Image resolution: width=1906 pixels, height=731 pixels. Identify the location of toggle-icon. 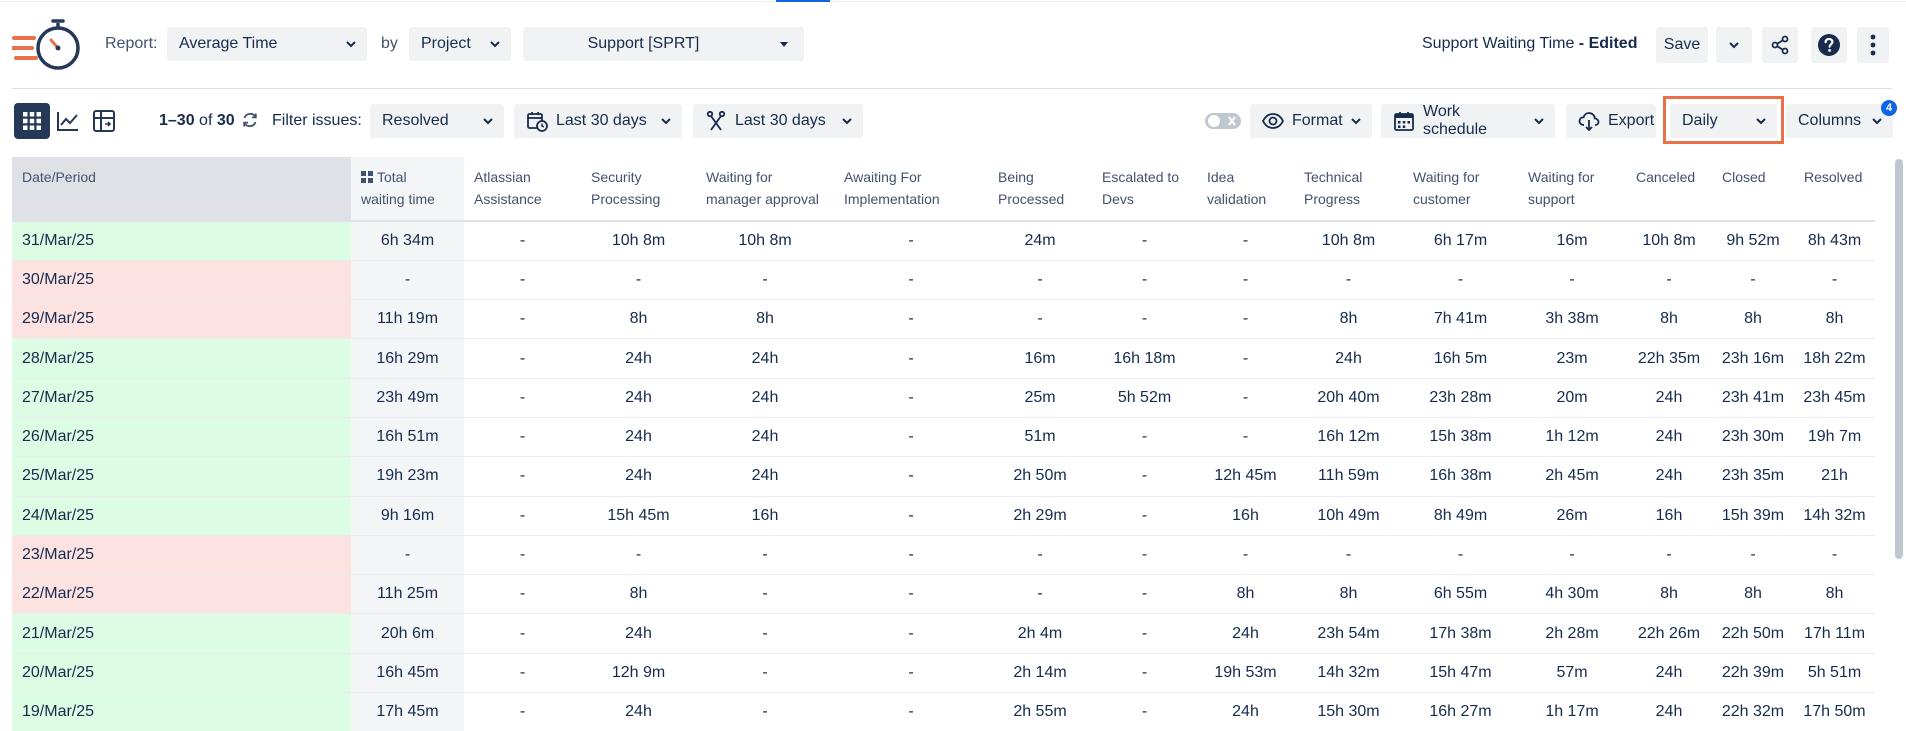
(1223, 121).